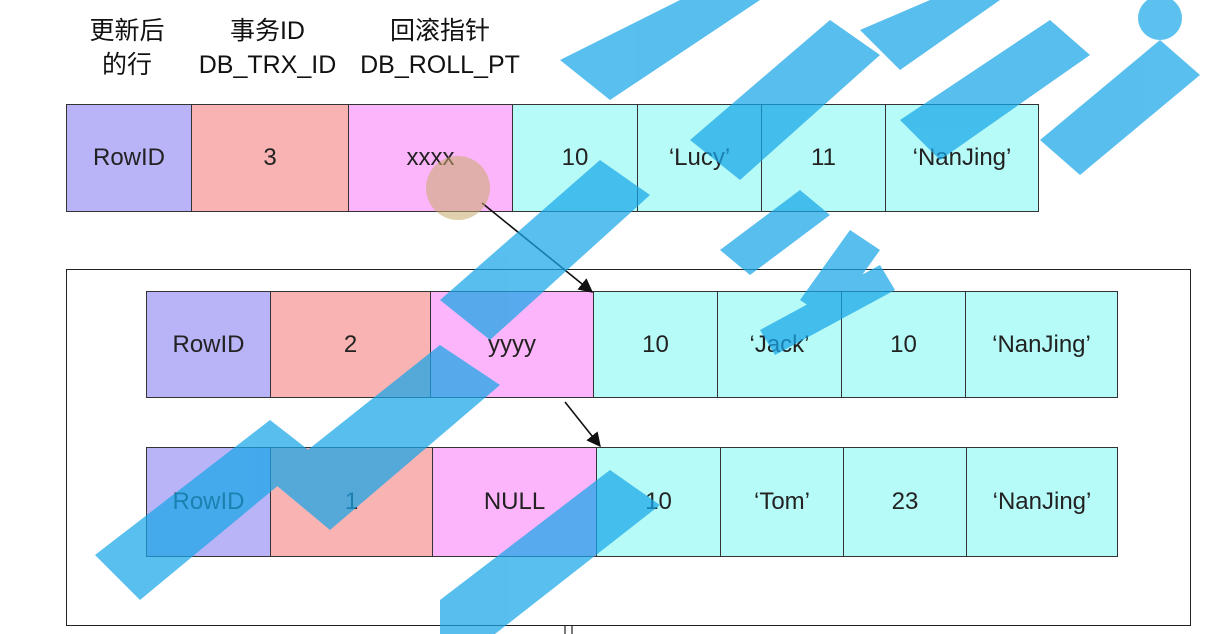  I want to click on record-row-current: RowID 3 xxxx 10 ‘Lucy’ 11 ‘NanJing’, so click(552, 158).